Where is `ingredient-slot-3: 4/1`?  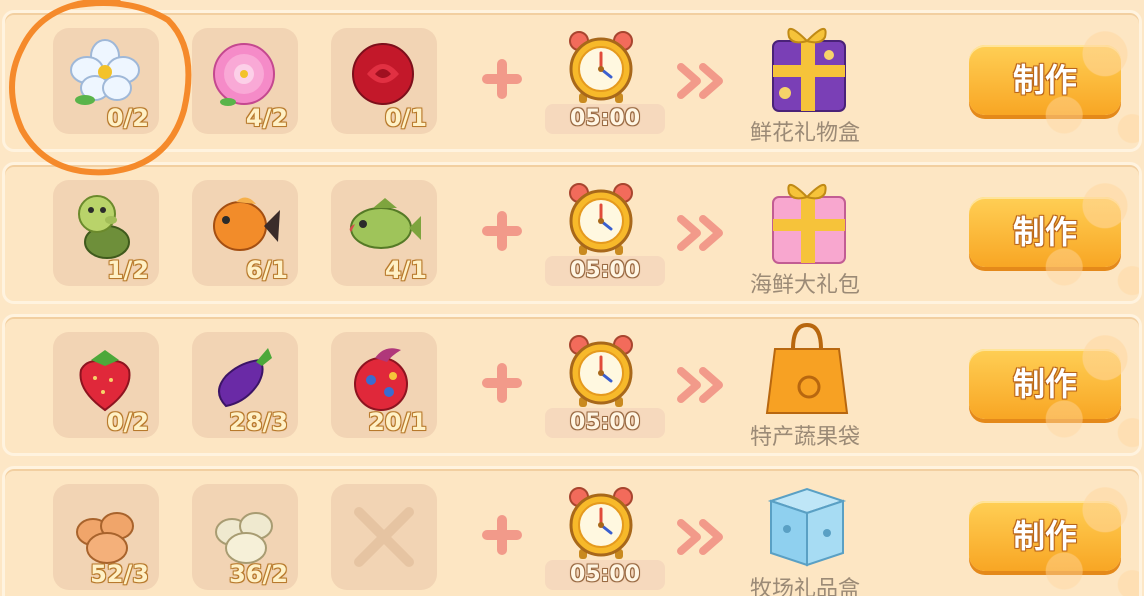 ingredient-slot-3: 4/1 is located at coordinates (384, 233).